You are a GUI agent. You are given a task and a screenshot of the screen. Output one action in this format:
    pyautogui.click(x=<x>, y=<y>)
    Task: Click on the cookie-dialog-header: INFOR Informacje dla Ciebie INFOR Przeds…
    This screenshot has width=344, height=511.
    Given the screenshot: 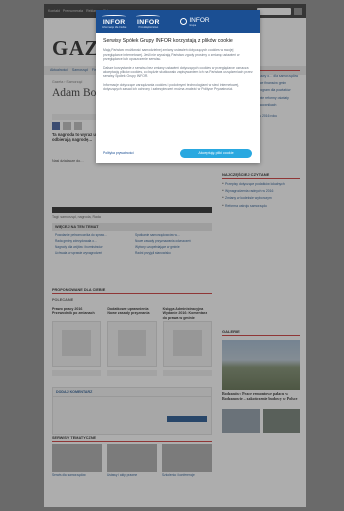 What is the action you would take?
    pyautogui.click(x=178, y=21)
    